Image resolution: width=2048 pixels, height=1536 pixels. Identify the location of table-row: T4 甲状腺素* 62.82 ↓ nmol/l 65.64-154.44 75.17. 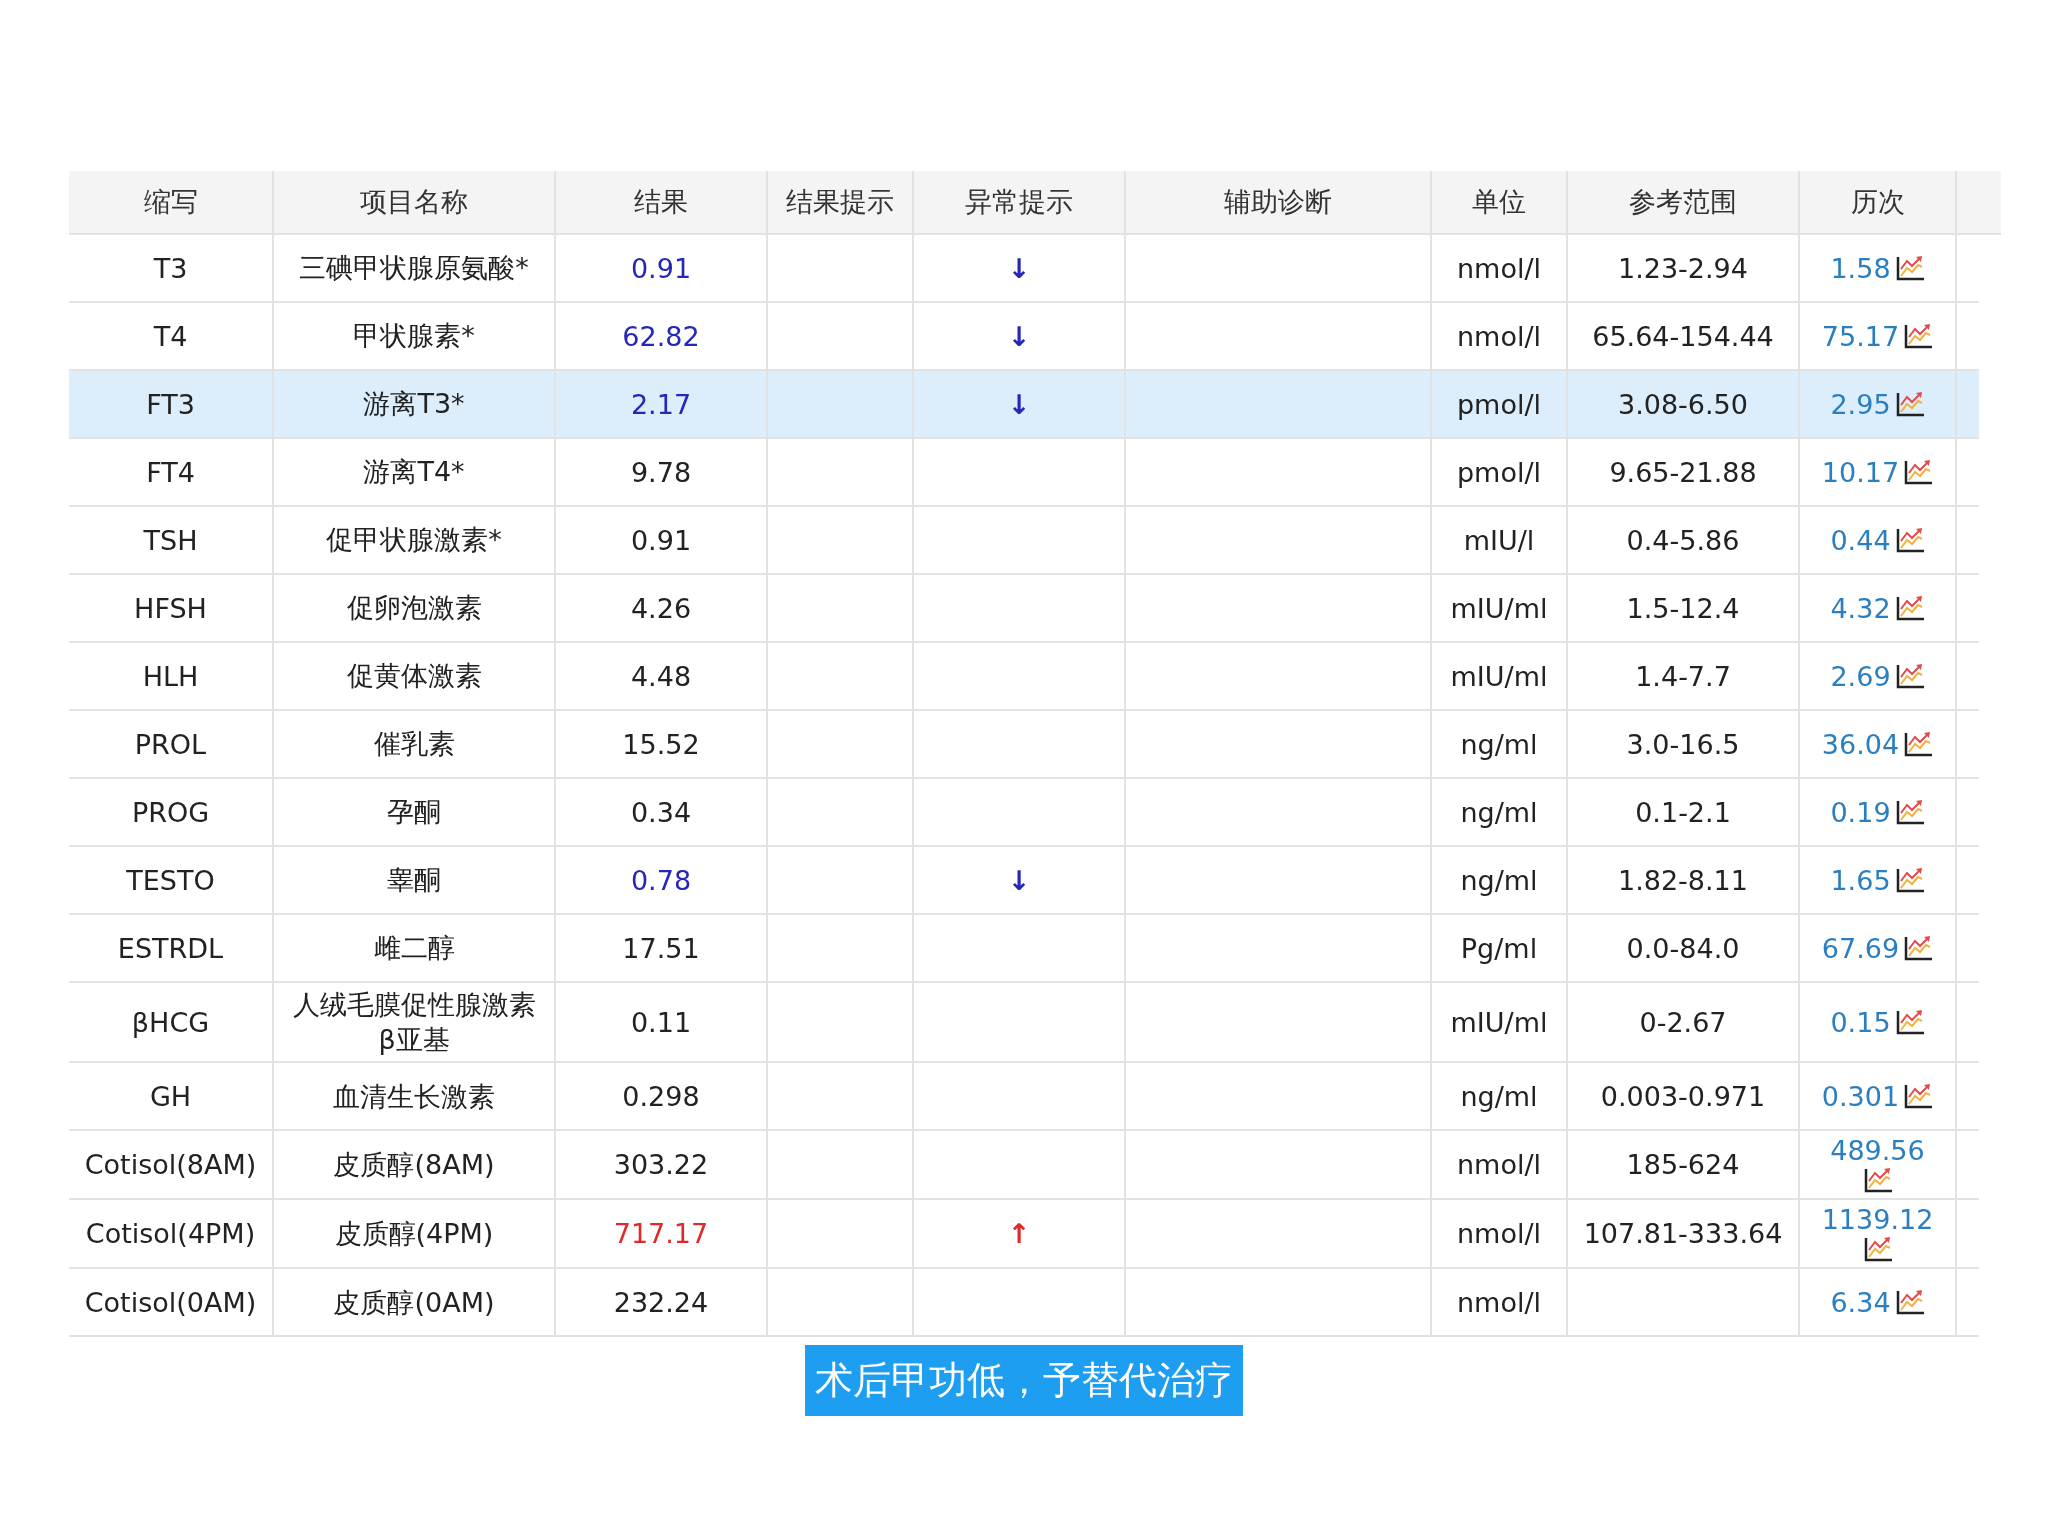
(1024, 337).